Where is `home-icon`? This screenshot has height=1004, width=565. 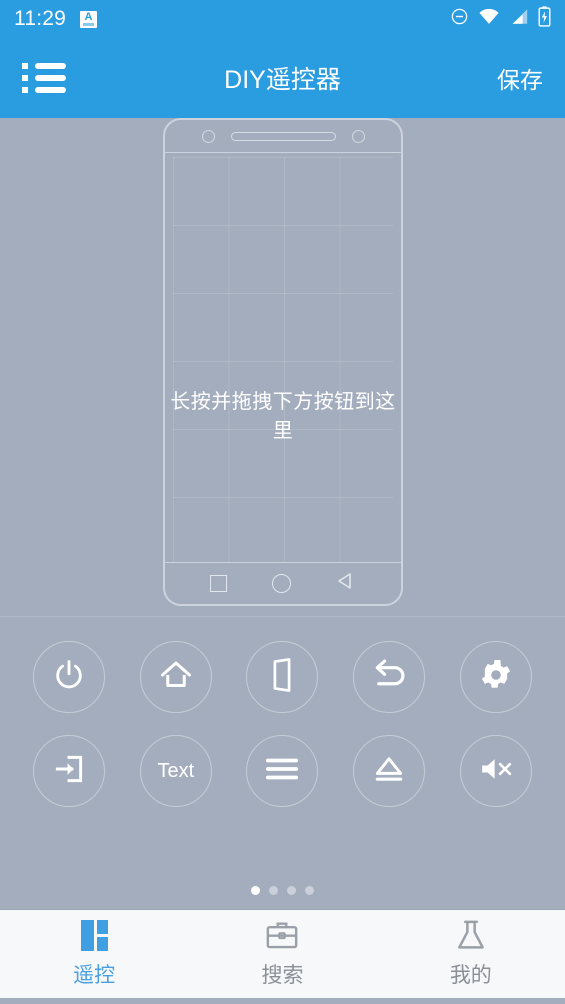
home-icon is located at coordinates (176, 677).